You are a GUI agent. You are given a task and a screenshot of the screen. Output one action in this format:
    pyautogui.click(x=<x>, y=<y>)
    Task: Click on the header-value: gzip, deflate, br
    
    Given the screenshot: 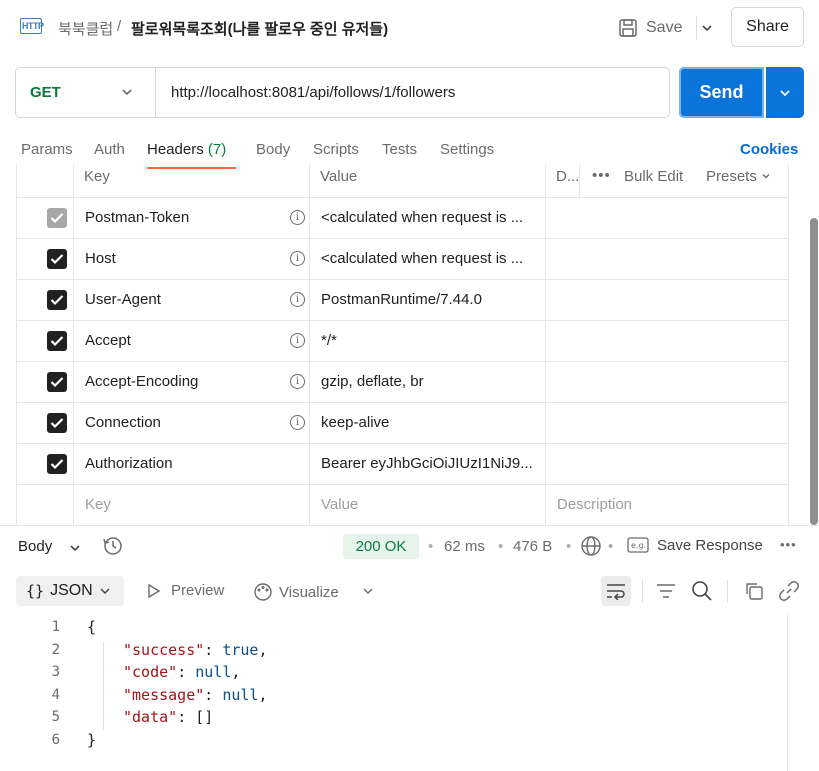 What is the action you would take?
    pyautogui.click(x=432, y=381)
    